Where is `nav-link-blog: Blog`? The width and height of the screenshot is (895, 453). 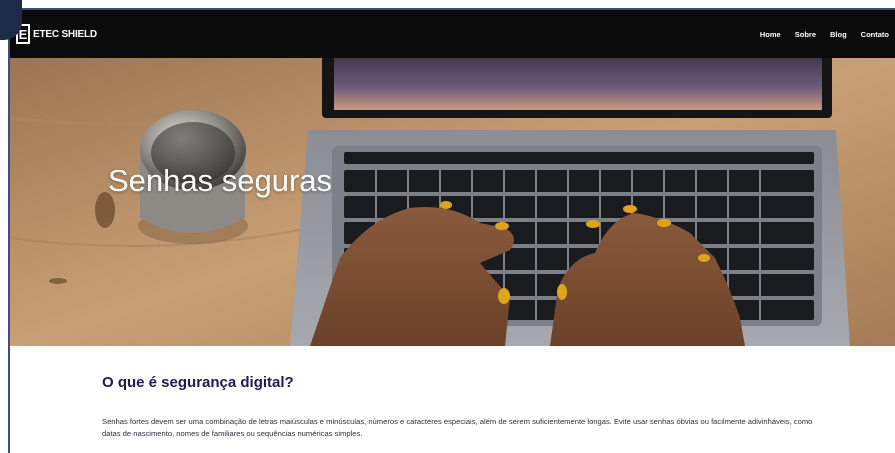 nav-link-blog: Blog is located at coordinates (838, 34).